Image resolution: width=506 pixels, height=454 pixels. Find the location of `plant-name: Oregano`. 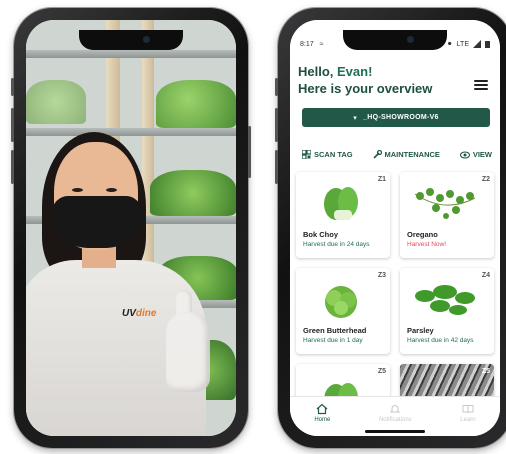

plant-name: Oregano is located at coordinates (422, 234).